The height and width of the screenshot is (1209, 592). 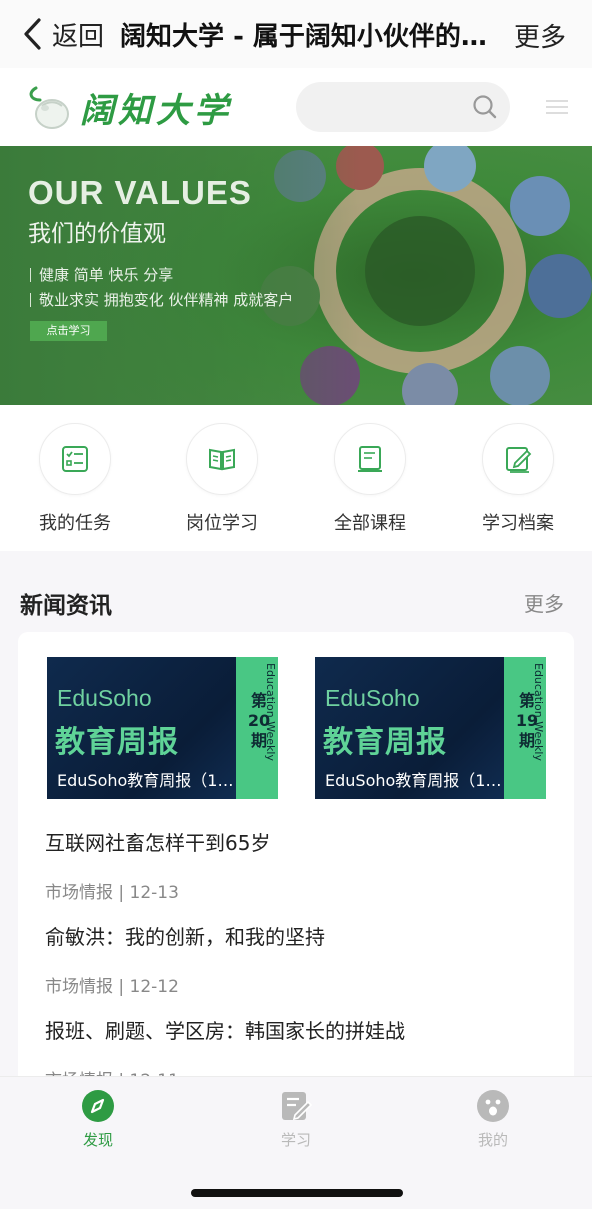 I want to click on site-header: 阔知大学, so click(x=296, y=107).